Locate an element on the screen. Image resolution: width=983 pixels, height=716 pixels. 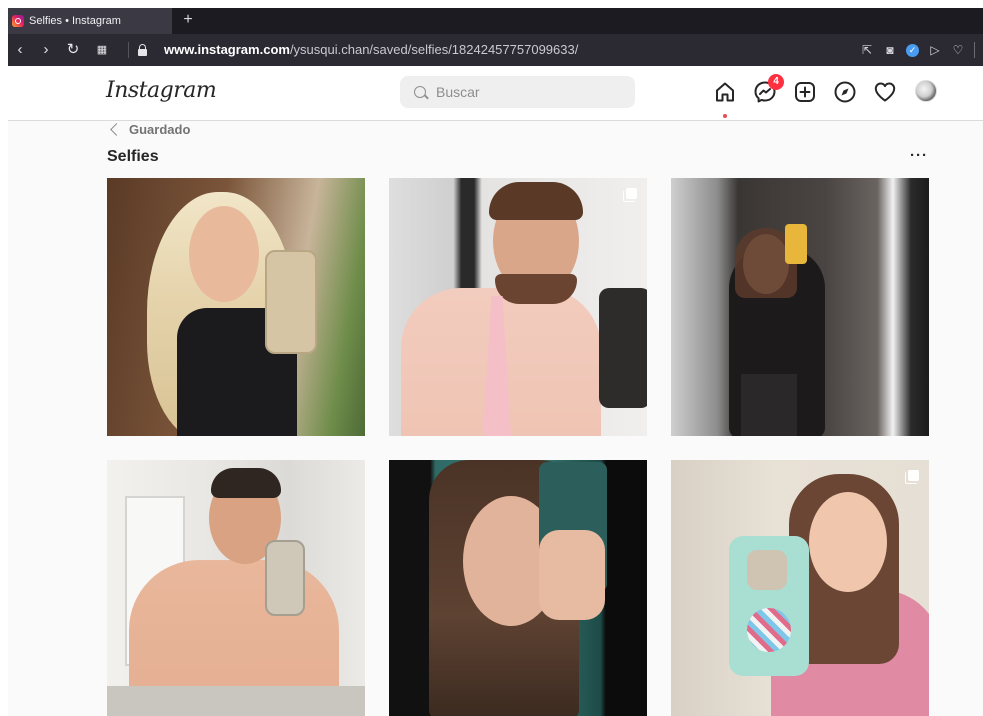
instagram-header: Instagram 4 is located at coordinates (495, 93).